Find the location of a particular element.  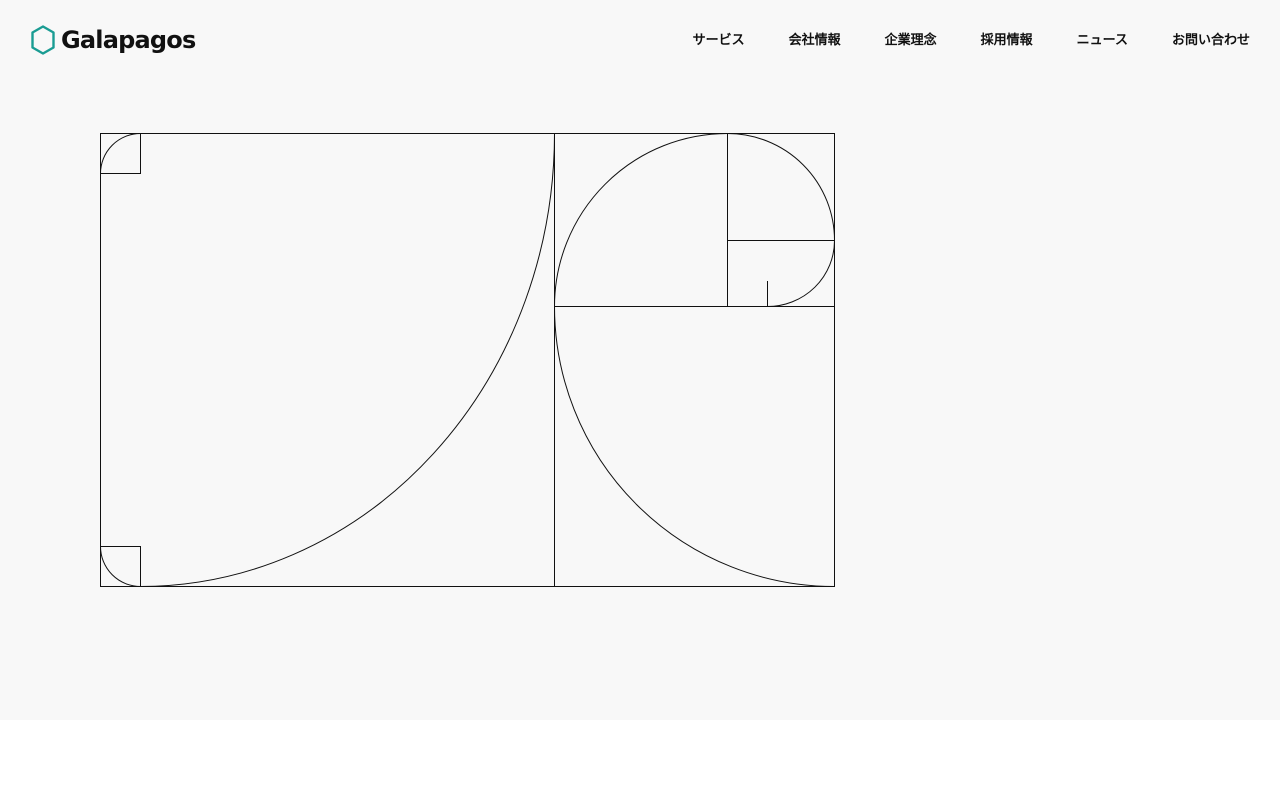

nav-item-services: サービス is located at coordinates (719, 41).